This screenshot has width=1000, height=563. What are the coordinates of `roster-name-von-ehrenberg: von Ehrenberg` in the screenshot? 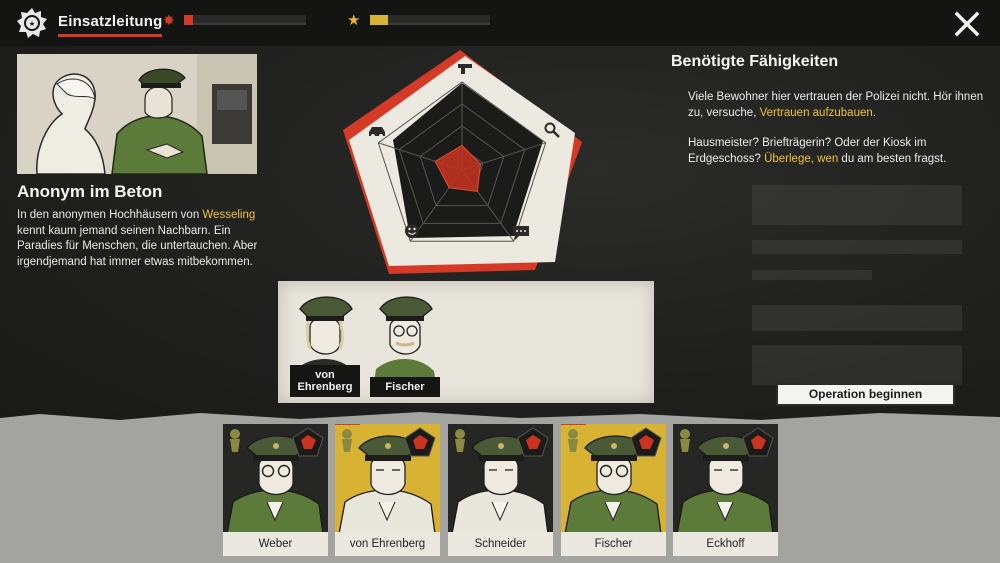 It's located at (387, 544).